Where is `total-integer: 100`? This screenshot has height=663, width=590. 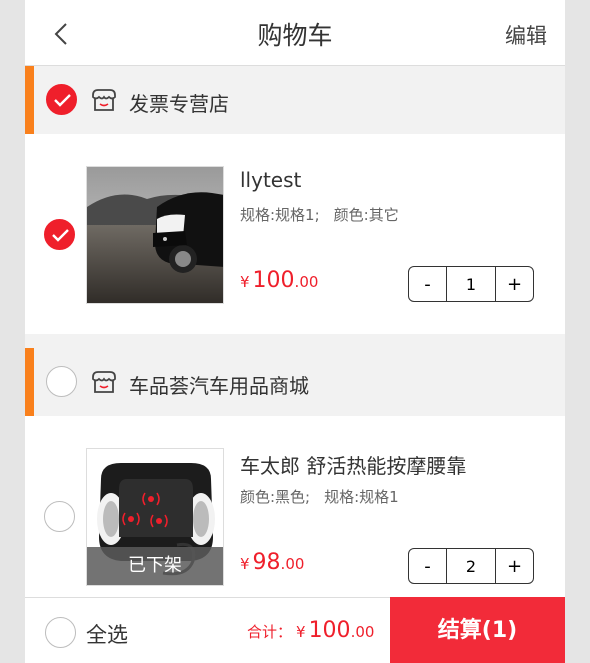
total-integer: 100 is located at coordinates (329, 630).